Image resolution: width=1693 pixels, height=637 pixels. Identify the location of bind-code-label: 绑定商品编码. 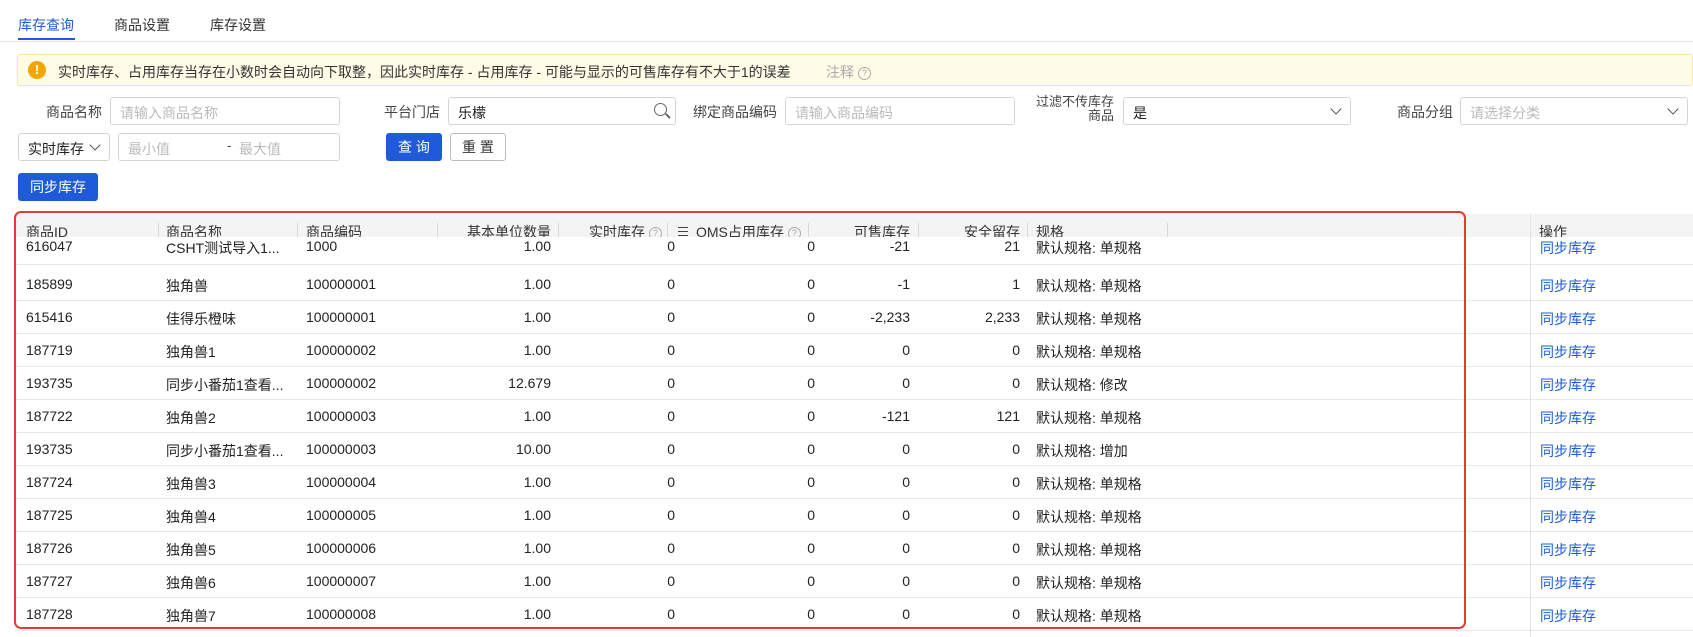
(735, 112).